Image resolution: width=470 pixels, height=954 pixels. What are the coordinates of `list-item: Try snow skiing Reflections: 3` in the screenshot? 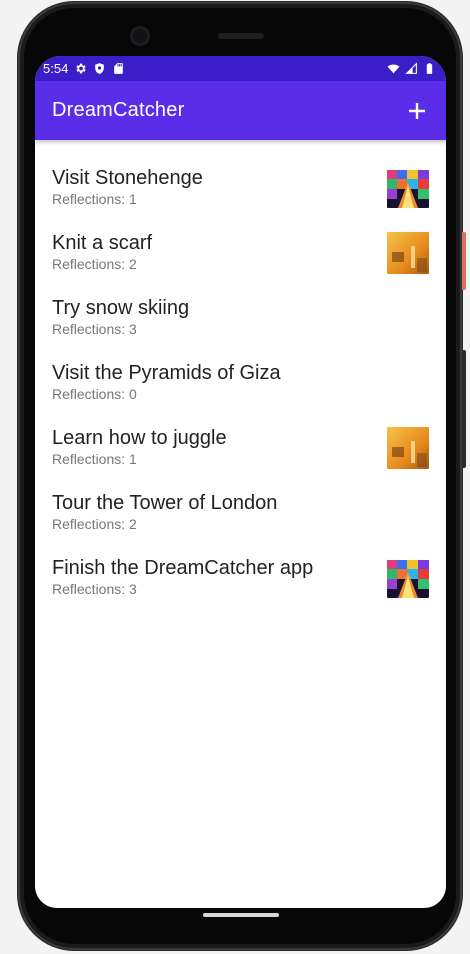 It's located at (240, 324).